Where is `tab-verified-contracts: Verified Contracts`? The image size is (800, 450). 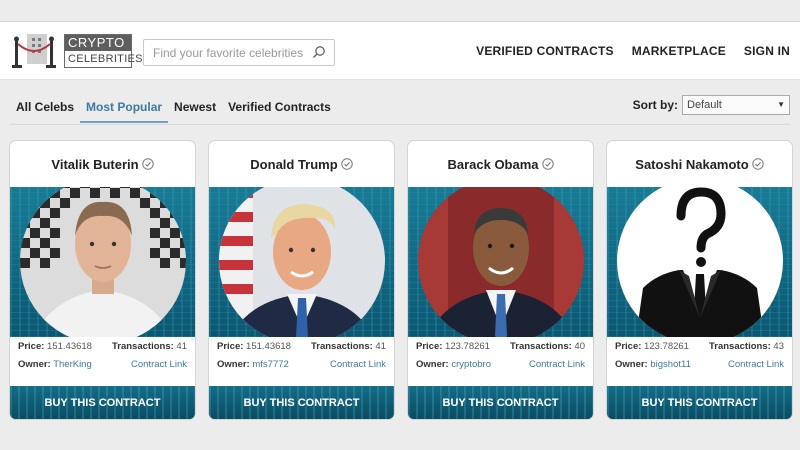 tab-verified-contracts: Verified Contracts is located at coordinates (279, 109).